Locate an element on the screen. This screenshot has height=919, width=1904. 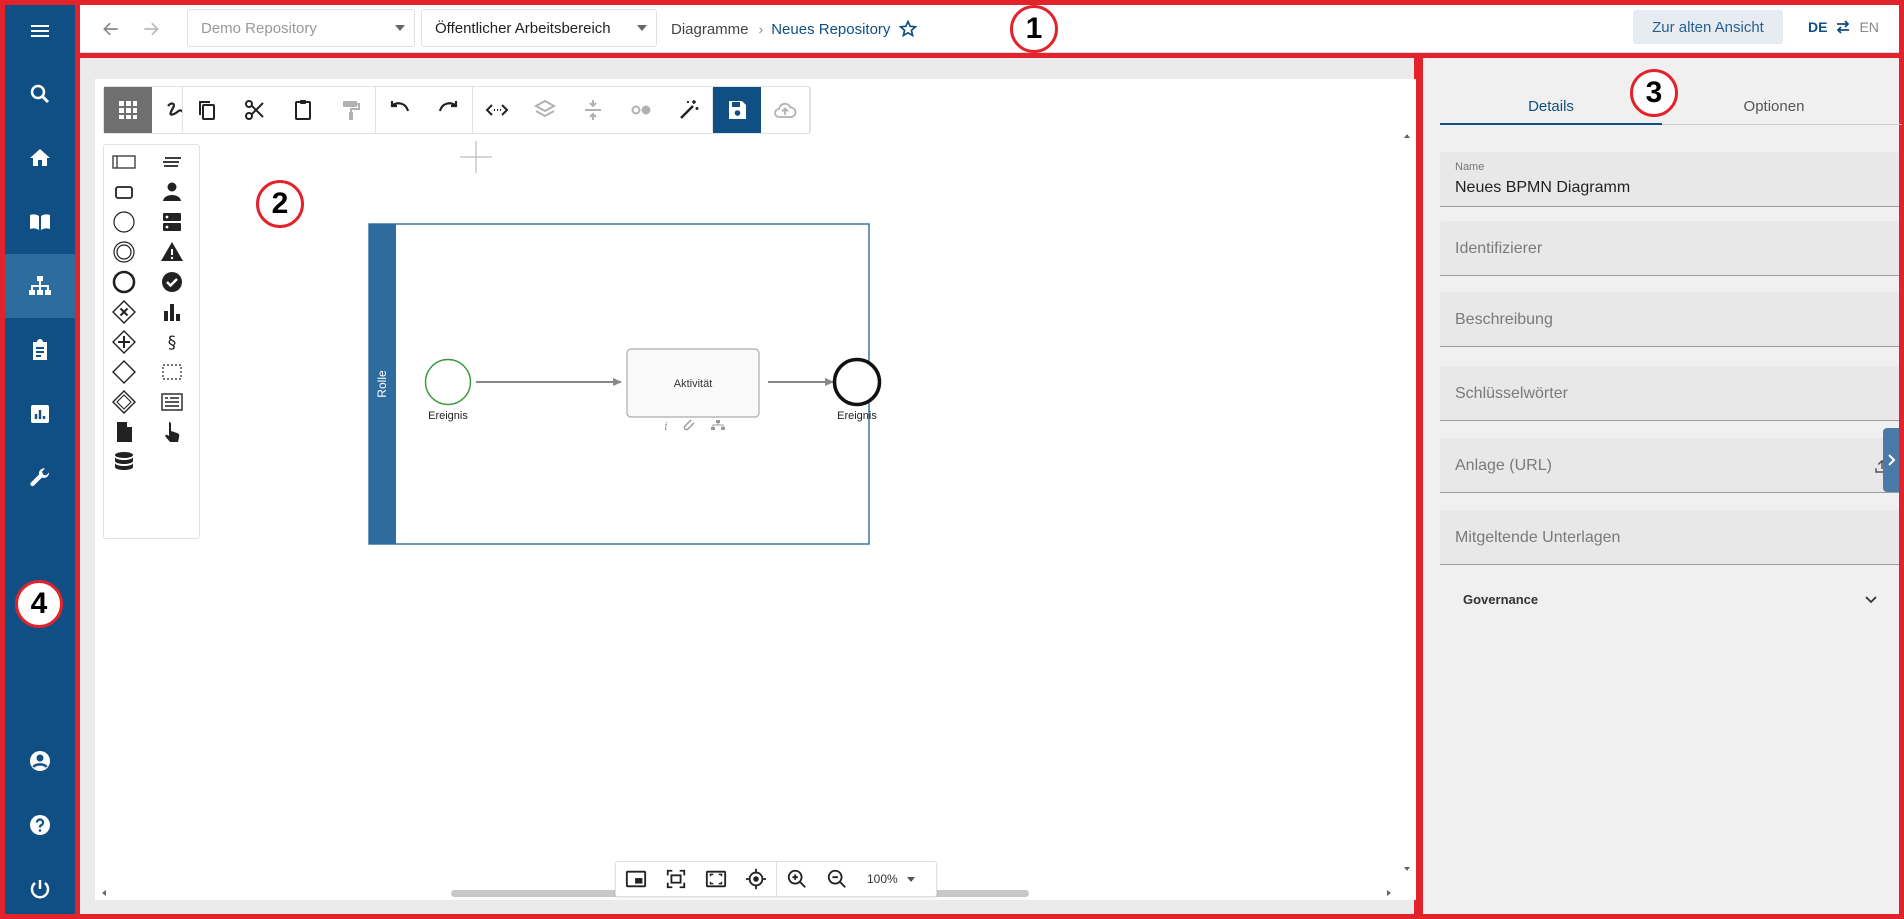
zoom-out-button is located at coordinates (837, 879).